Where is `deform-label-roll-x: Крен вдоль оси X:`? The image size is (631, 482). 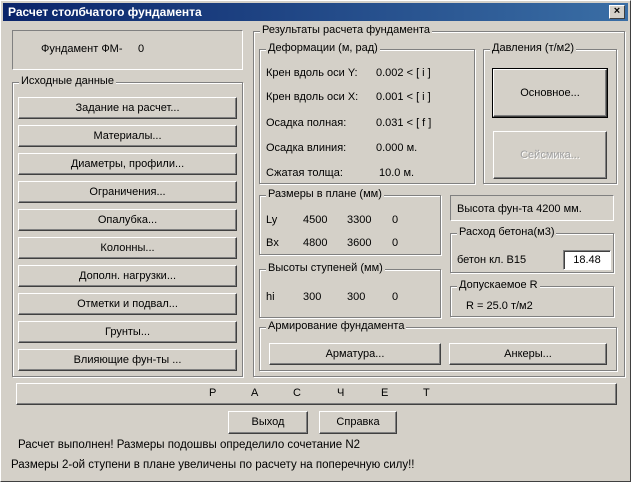 deform-label-roll-x: Крен вдоль оси X: is located at coordinates (312, 97).